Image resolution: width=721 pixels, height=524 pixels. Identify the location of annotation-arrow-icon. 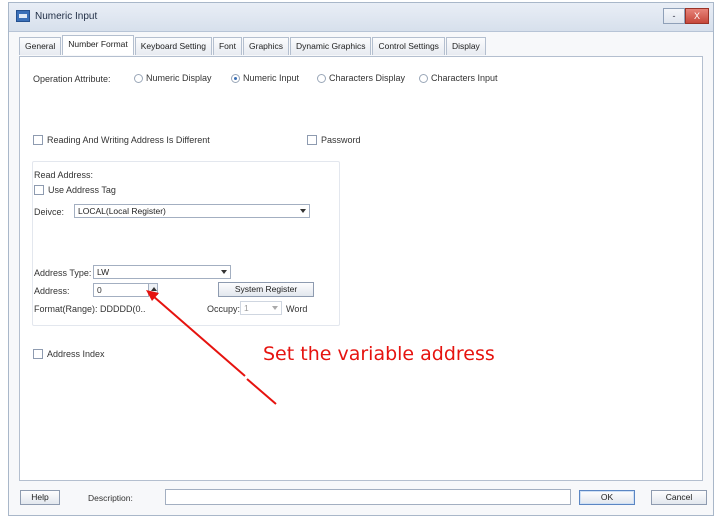
(211, 347).